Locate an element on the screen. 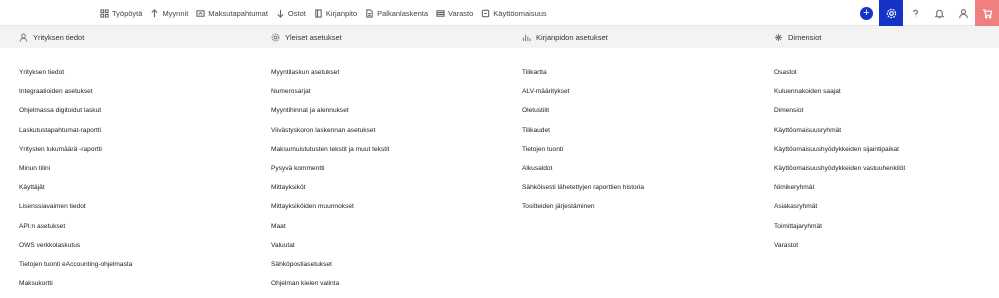 This screenshot has height=298, width=999. topbar-actions: + is located at coordinates (929, 13).